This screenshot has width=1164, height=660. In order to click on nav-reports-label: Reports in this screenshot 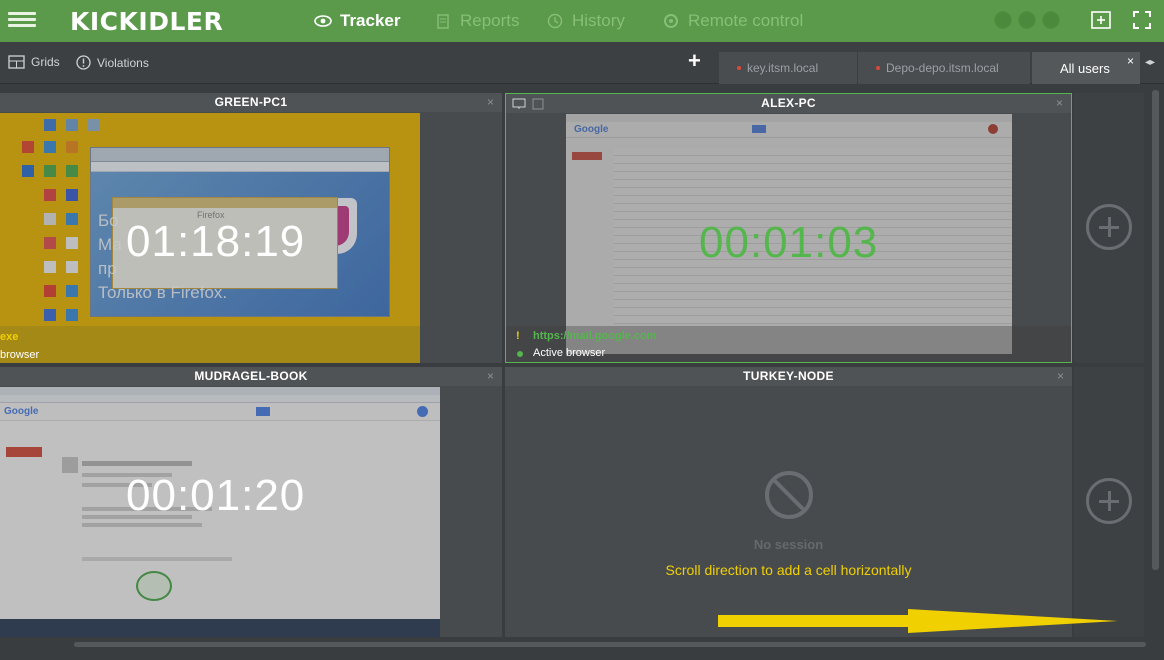, I will do `click(490, 20)`.